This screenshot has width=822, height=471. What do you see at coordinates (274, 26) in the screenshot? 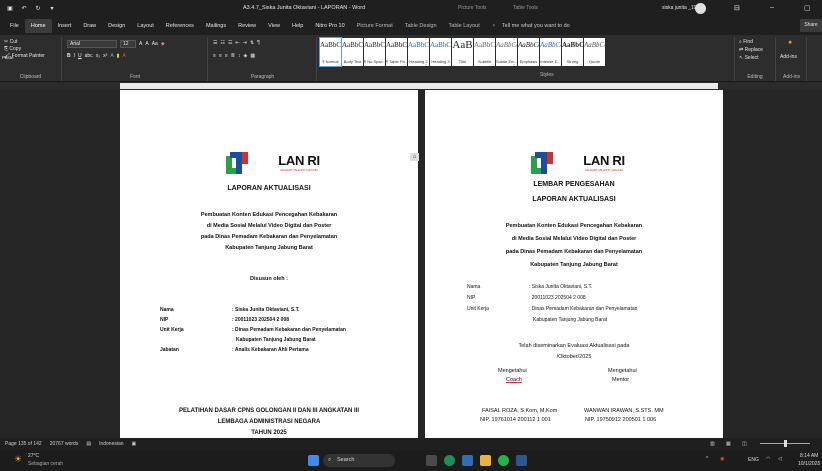
I see `tab-view: View` at bounding box center [274, 26].